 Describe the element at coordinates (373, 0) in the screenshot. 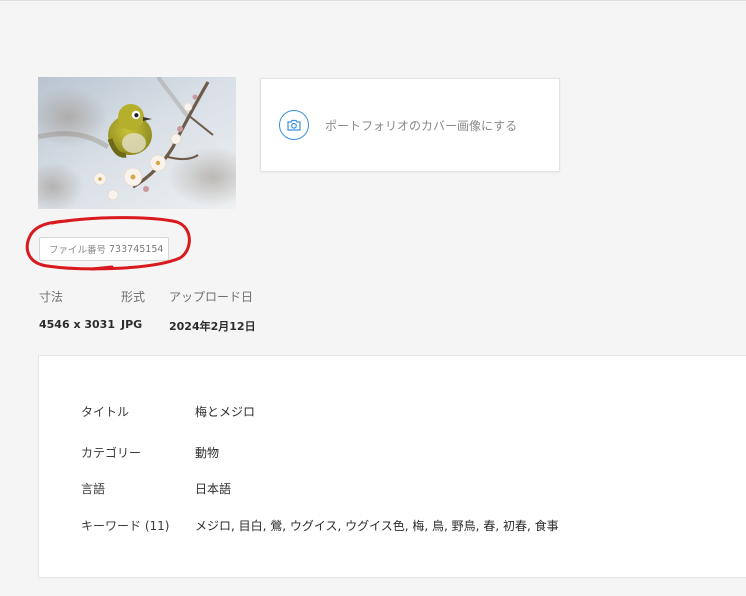

I see `top-divider` at that location.